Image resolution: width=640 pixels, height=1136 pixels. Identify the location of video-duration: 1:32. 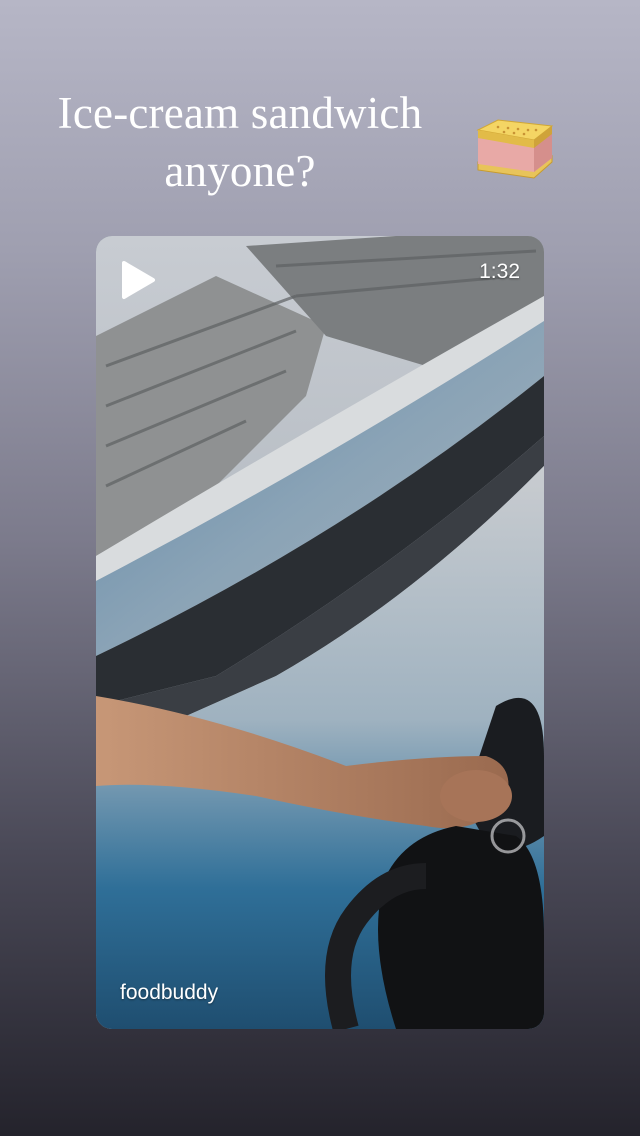
(499, 271).